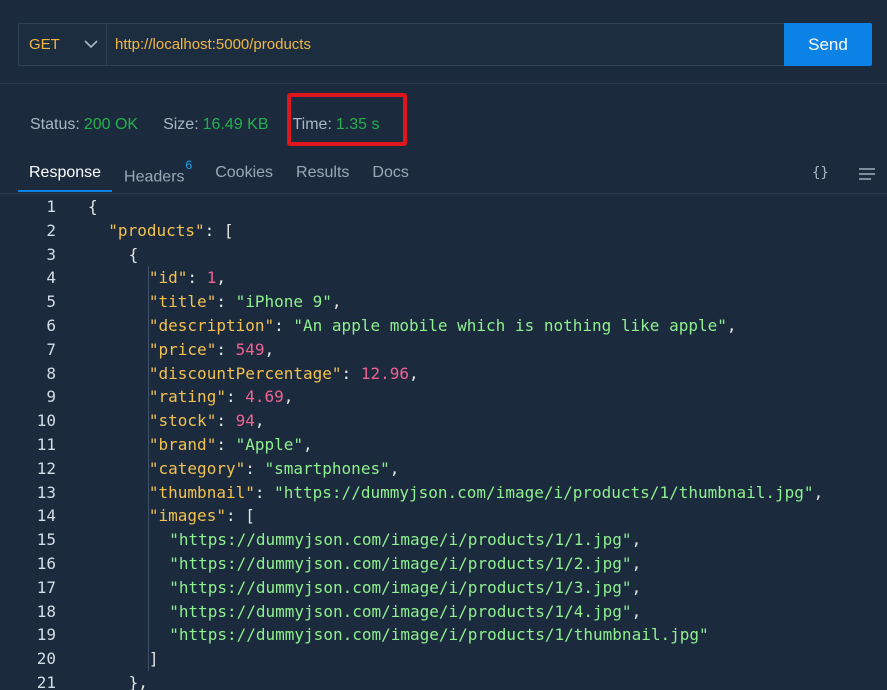 This screenshot has height=690, width=887. I want to click on line-number: 5, so click(51, 302).